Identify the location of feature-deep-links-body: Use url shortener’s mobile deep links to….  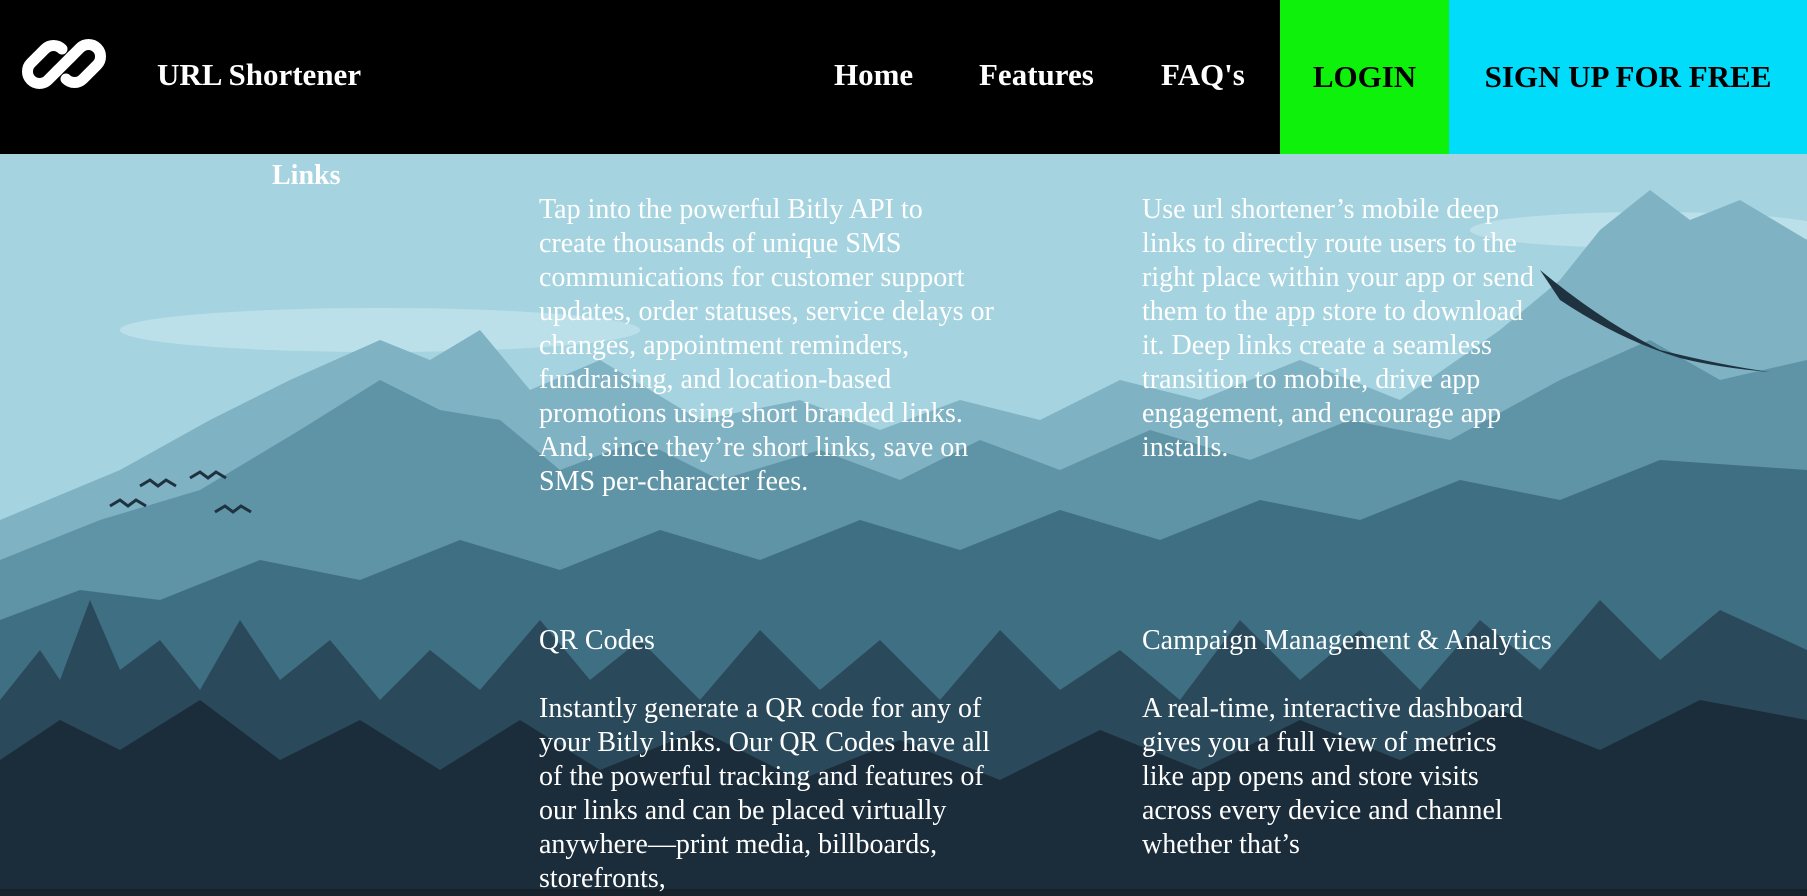
(1338, 328).